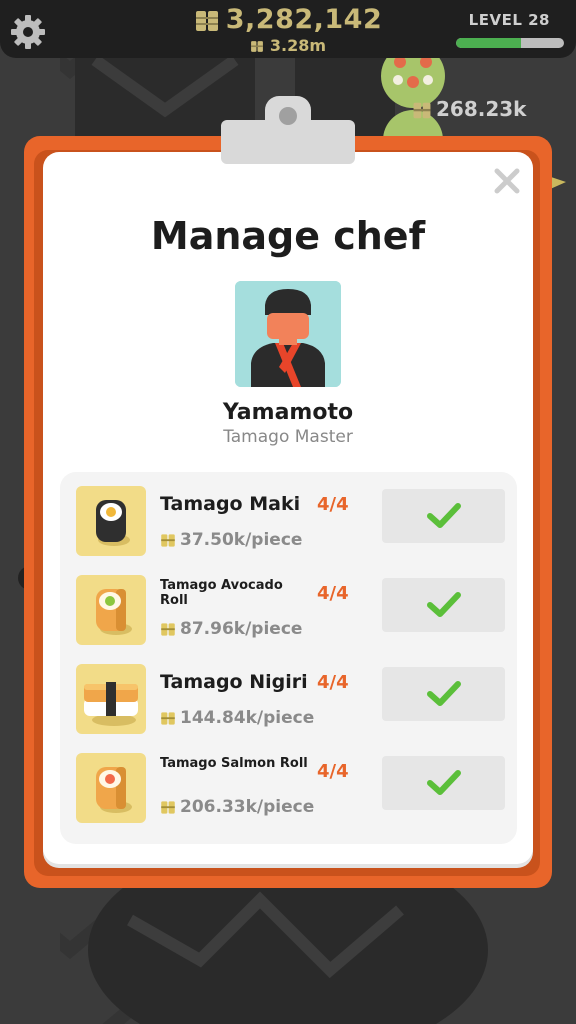  Describe the element at coordinates (488, 43) in the screenshot. I see `xp-progress-fill` at that location.